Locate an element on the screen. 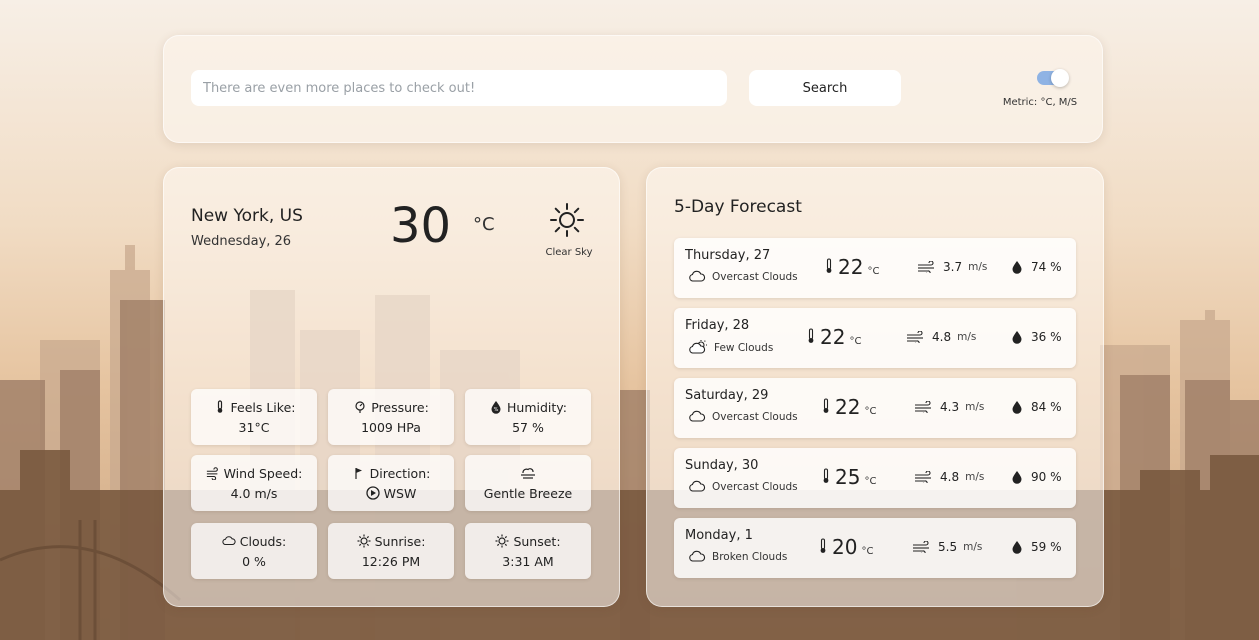 This screenshot has height=640, width=1259. city-name: New York, US is located at coordinates (247, 216).